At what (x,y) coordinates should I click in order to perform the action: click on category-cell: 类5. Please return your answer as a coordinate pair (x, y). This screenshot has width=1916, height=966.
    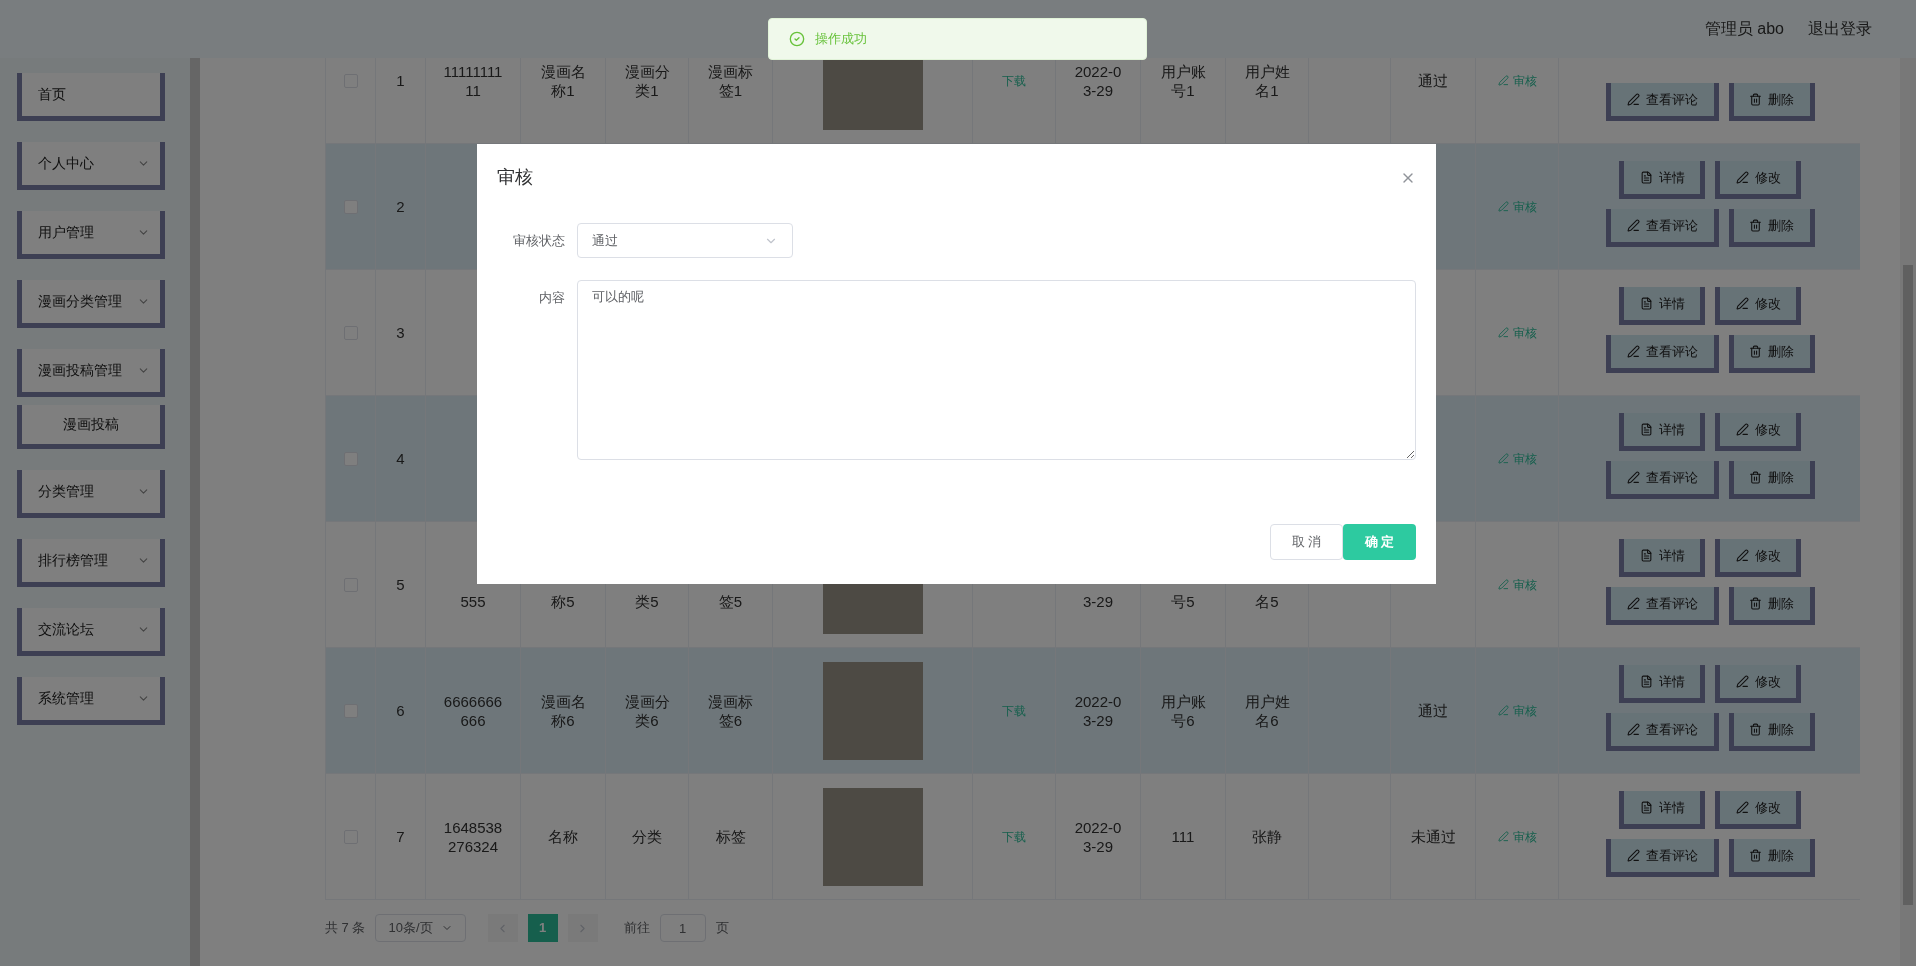
    Looking at the image, I should click on (647, 601).